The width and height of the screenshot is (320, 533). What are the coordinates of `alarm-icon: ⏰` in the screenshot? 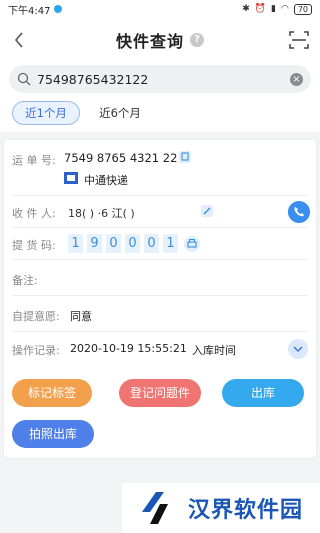 It's located at (260, 9).